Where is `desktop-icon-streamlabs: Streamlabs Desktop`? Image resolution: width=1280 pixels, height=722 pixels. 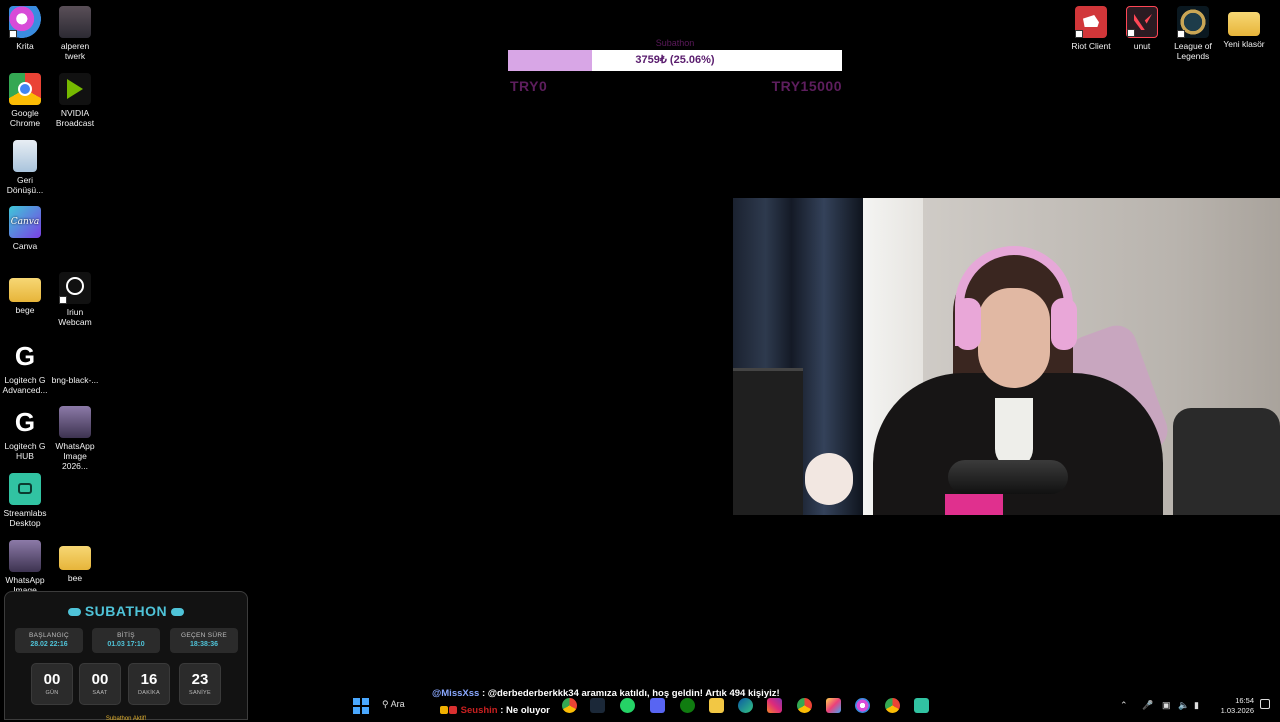
desktop-icon-streamlabs: Streamlabs Desktop is located at coordinates (25, 500).